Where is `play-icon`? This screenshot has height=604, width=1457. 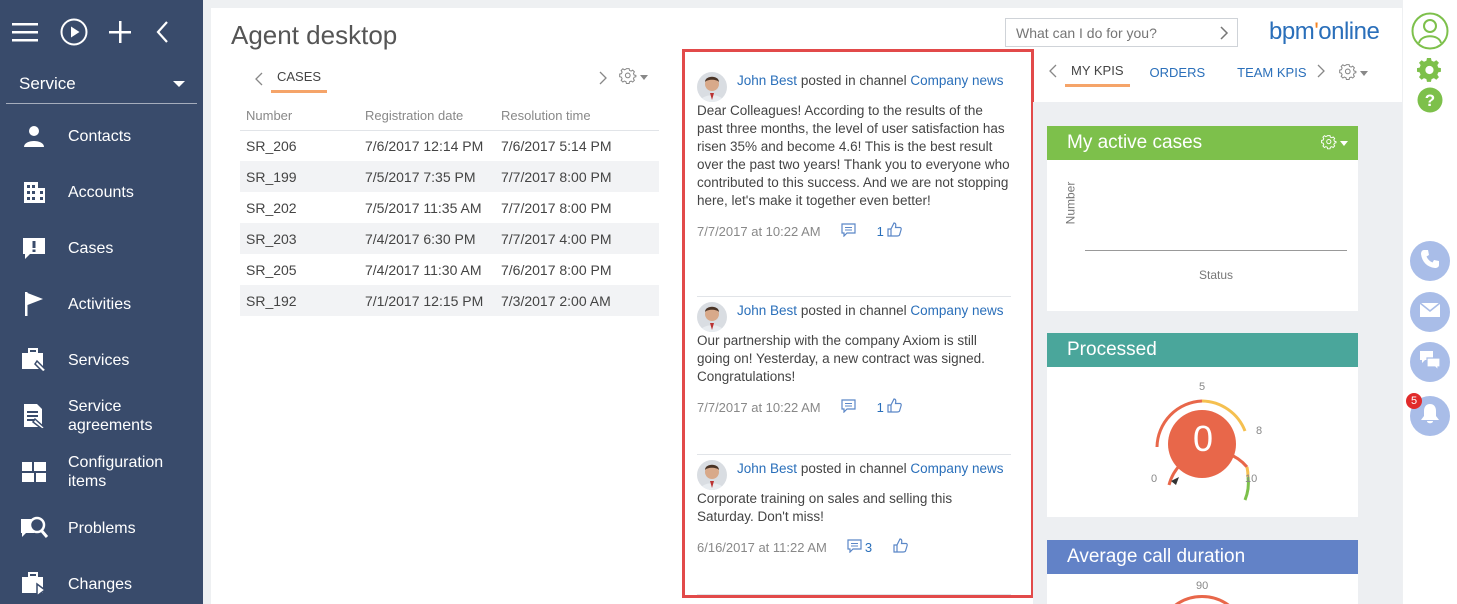 play-icon is located at coordinates (84, 32).